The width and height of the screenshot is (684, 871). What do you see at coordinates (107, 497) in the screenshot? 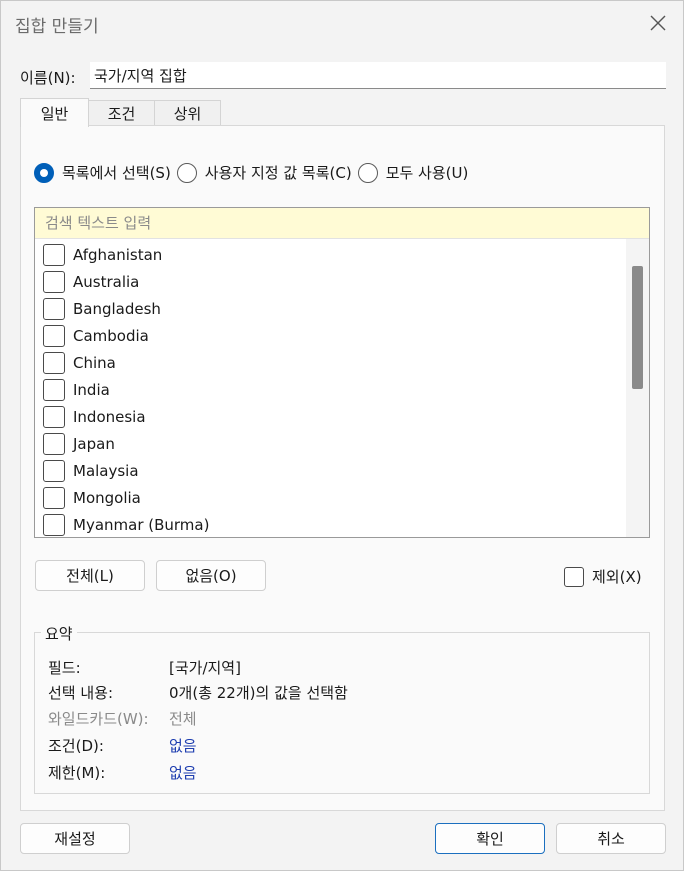
I see `item-label: Mongolia` at bounding box center [107, 497].